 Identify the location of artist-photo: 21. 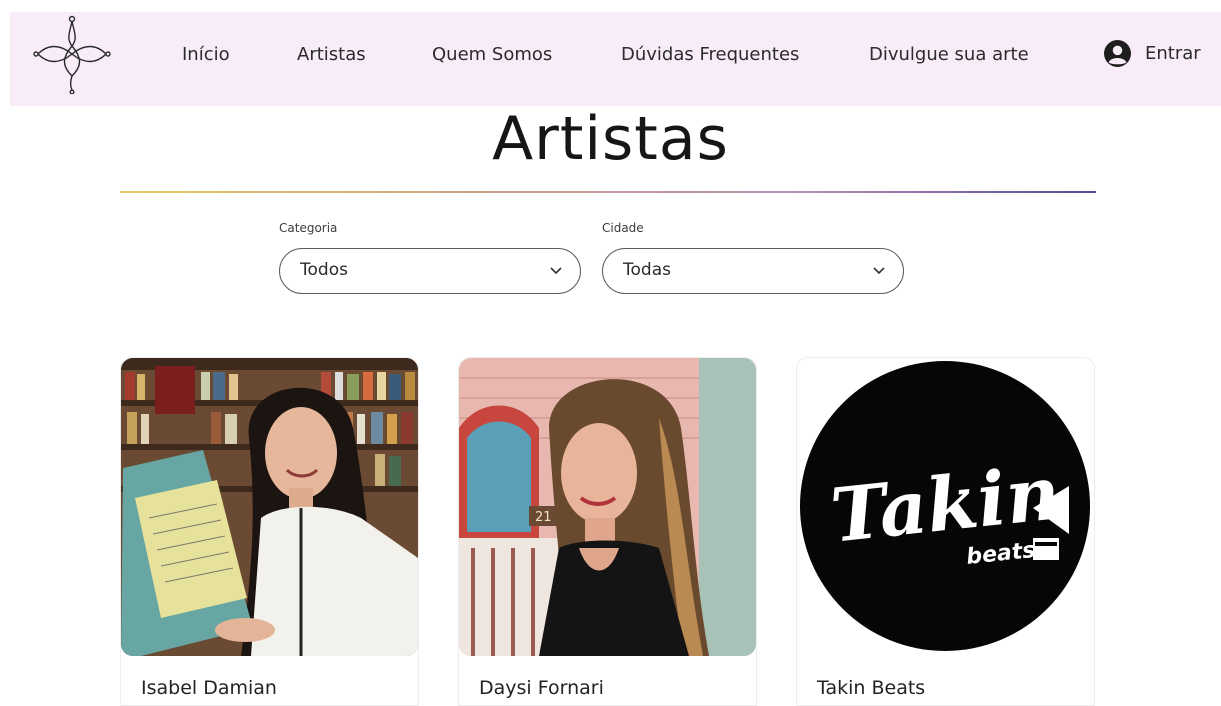
(607, 507).